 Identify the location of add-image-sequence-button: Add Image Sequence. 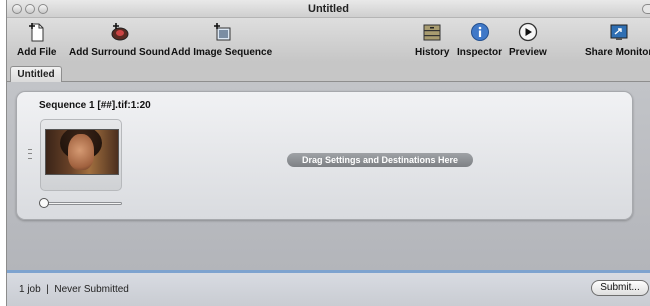
(221, 41).